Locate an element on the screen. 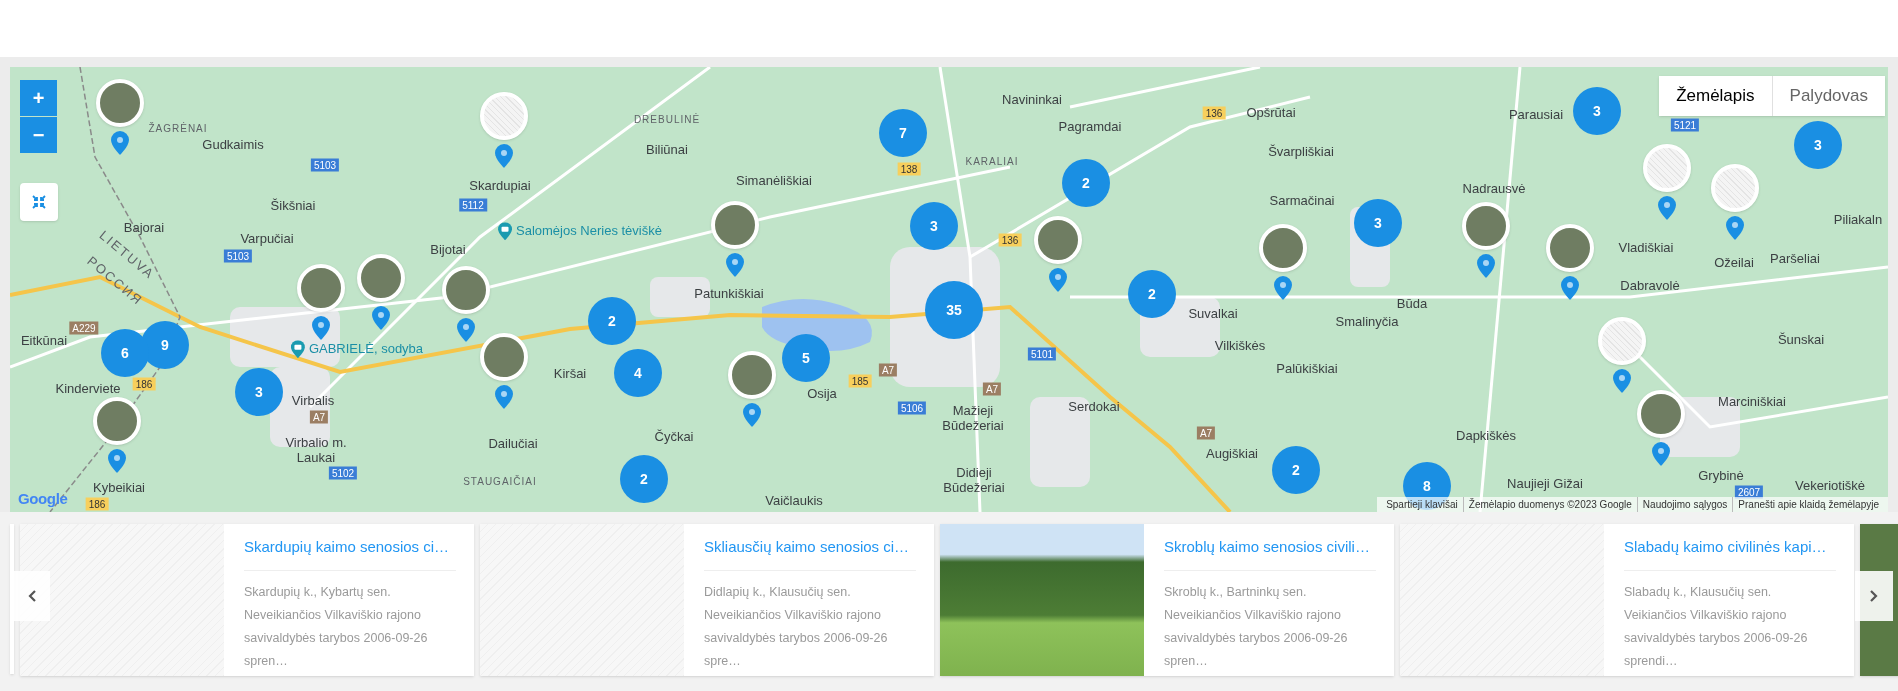 The image size is (1898, 691). place-name: Vilkiškės is located at coordinates (1240, 345).